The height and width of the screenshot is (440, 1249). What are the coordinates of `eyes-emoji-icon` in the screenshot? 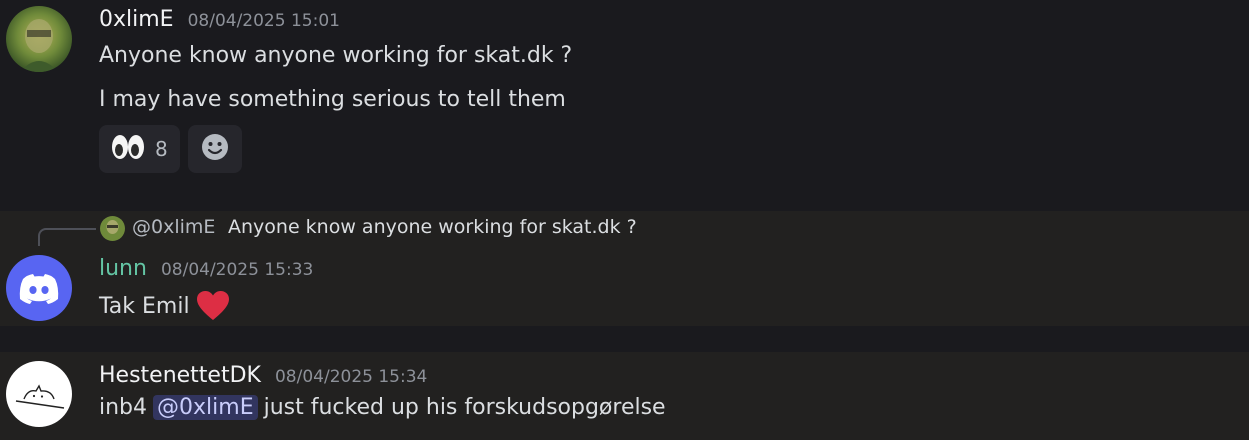 It's located at (128, 149).